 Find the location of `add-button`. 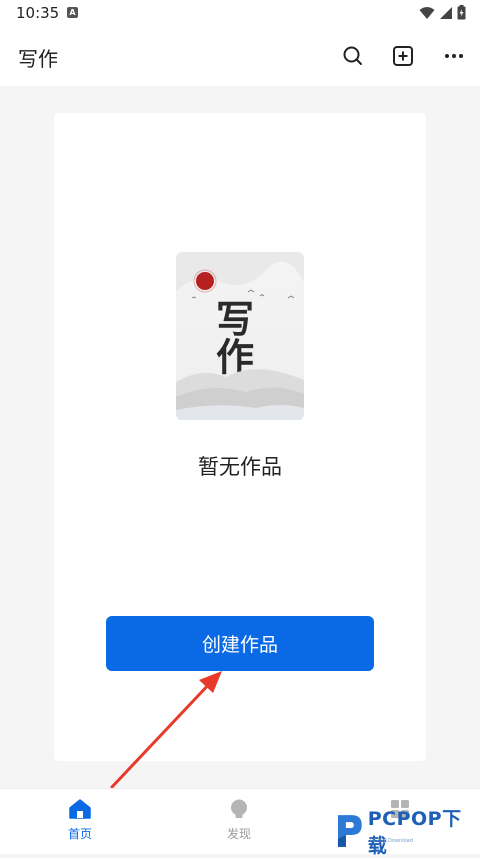

add-button is located at coordinates (403, 56).